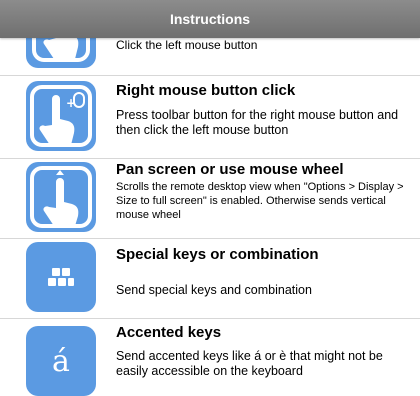 This screenshot has height=396, width=420. Describe the element at coordinates (61, 277) in the screenshot. I see `special-keys-icon` at that location.